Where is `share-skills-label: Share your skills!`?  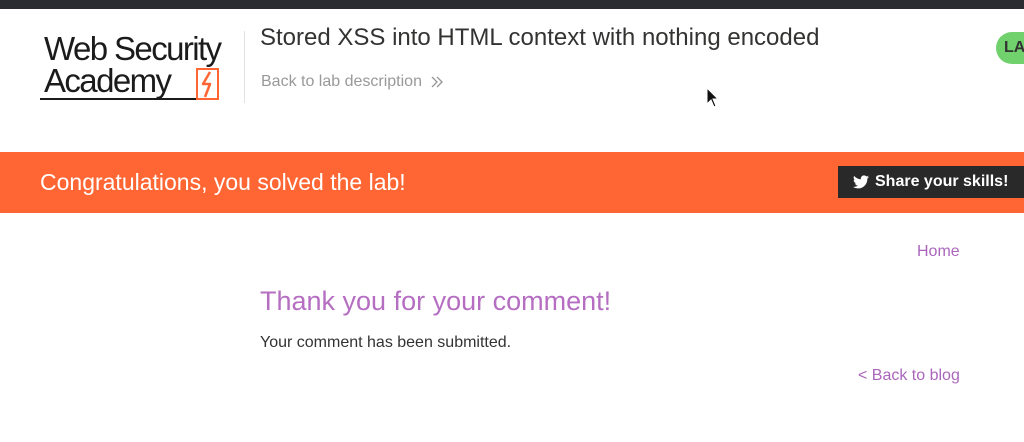 share-skills-label: Share your skills! is located at coordinates (942, 181).